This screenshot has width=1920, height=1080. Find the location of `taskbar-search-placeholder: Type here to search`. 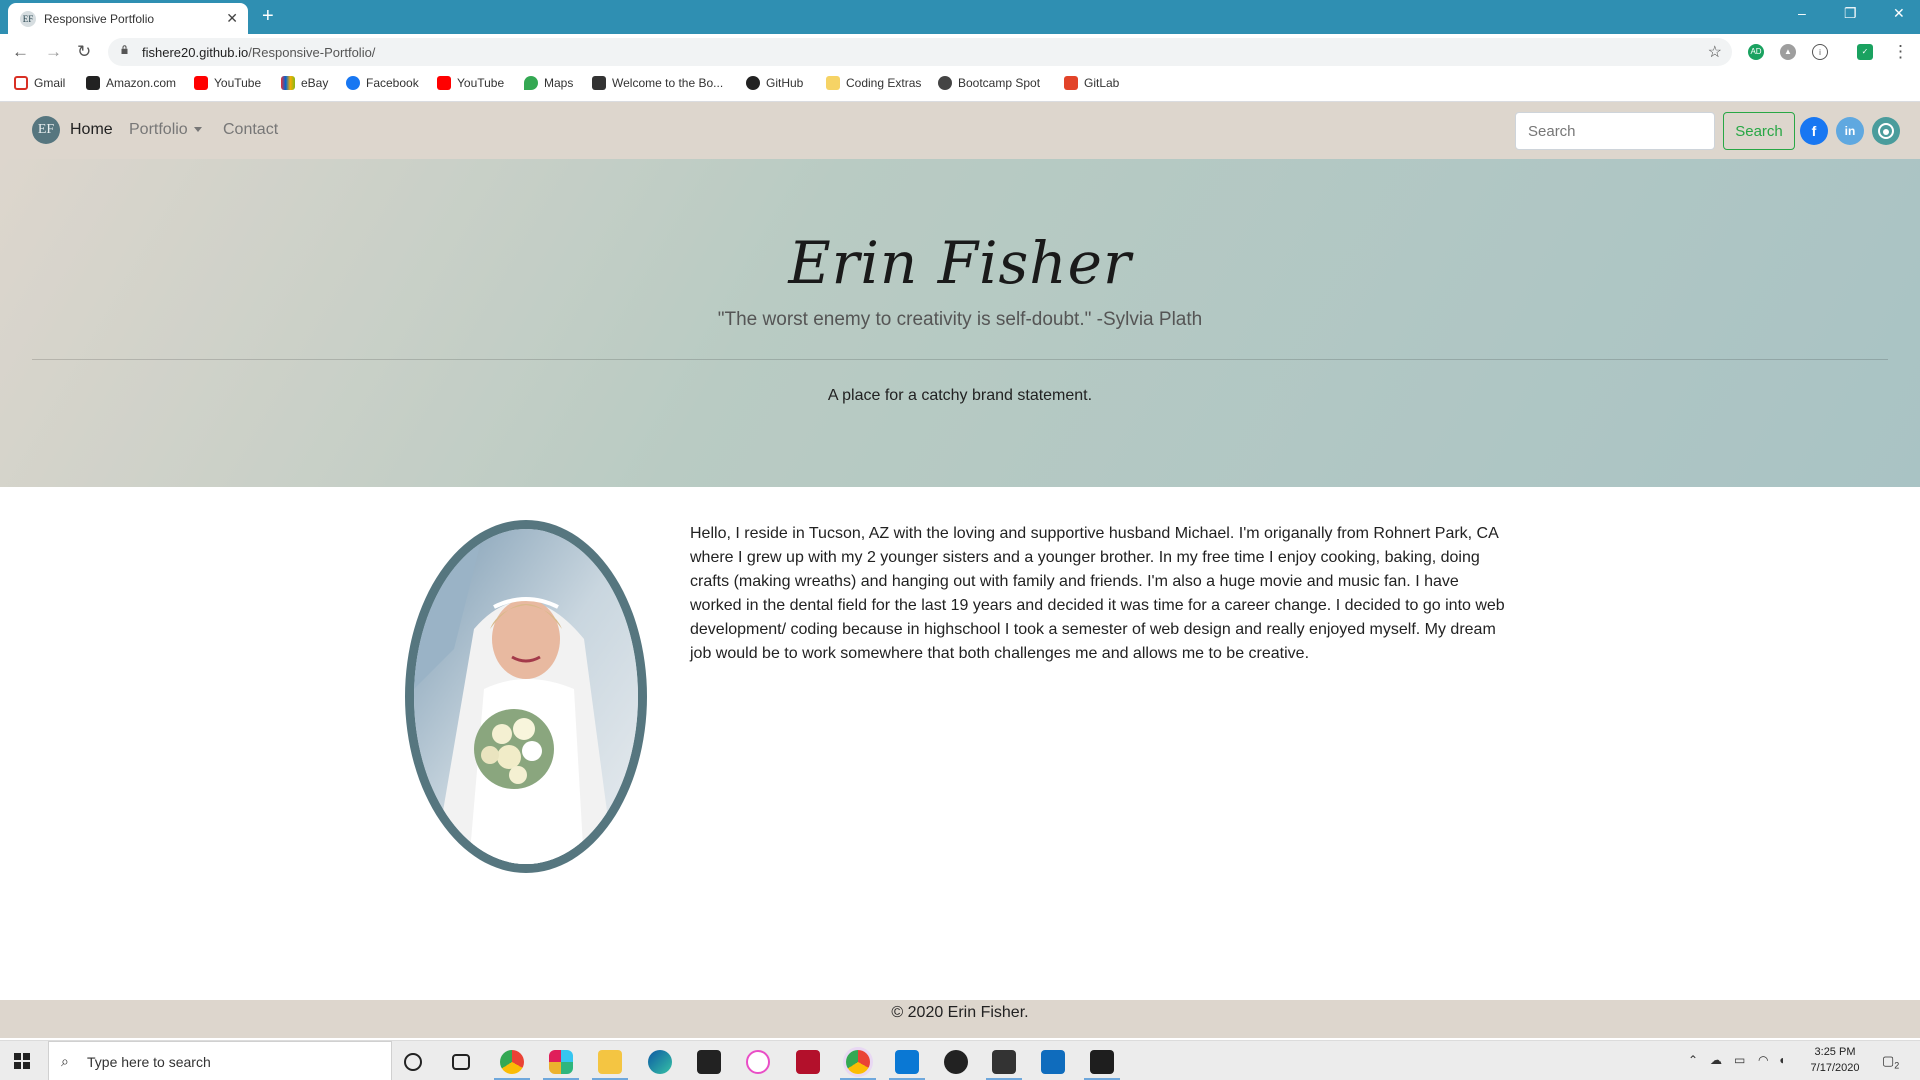

taskbar-search-placeholder: Type here to search is located at coordinates (149, 1062).